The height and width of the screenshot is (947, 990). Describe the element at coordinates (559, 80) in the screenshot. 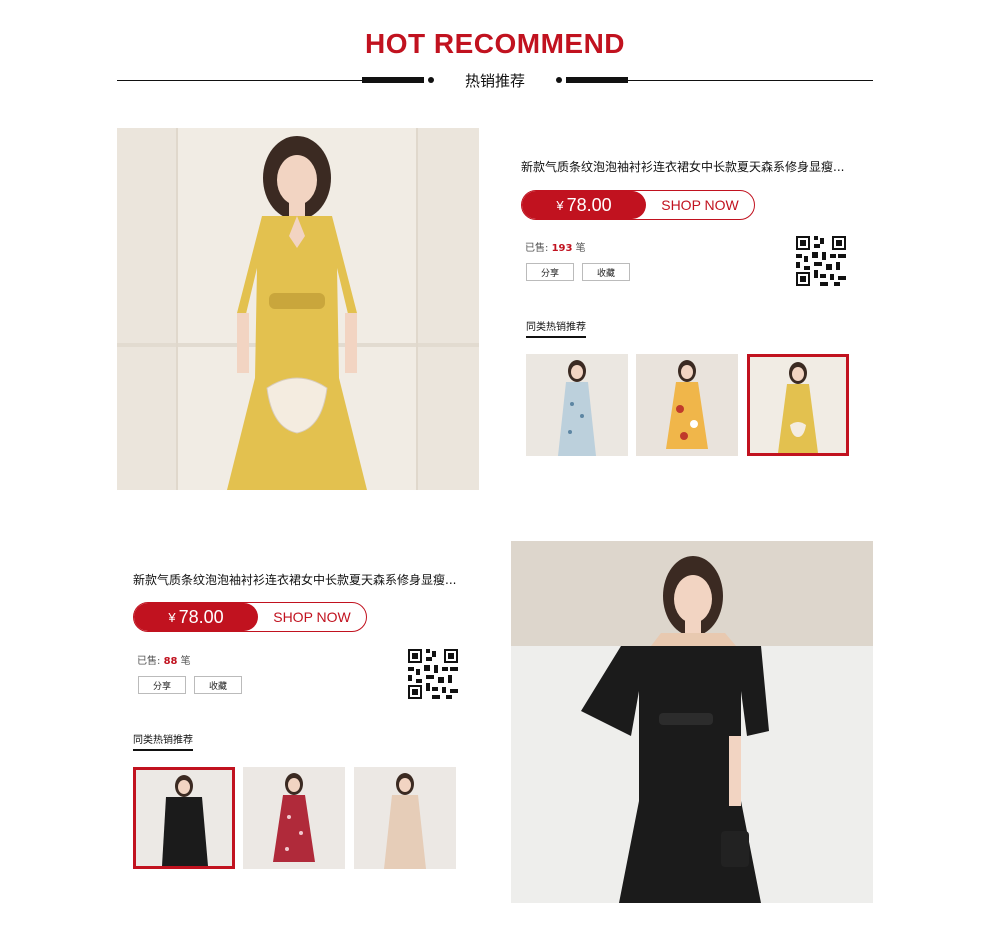

I see `header-dot-right` at that location.